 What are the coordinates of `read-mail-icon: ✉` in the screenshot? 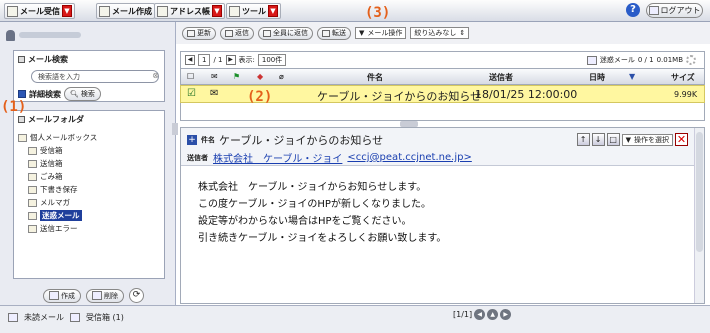 It's located at (214, 93).